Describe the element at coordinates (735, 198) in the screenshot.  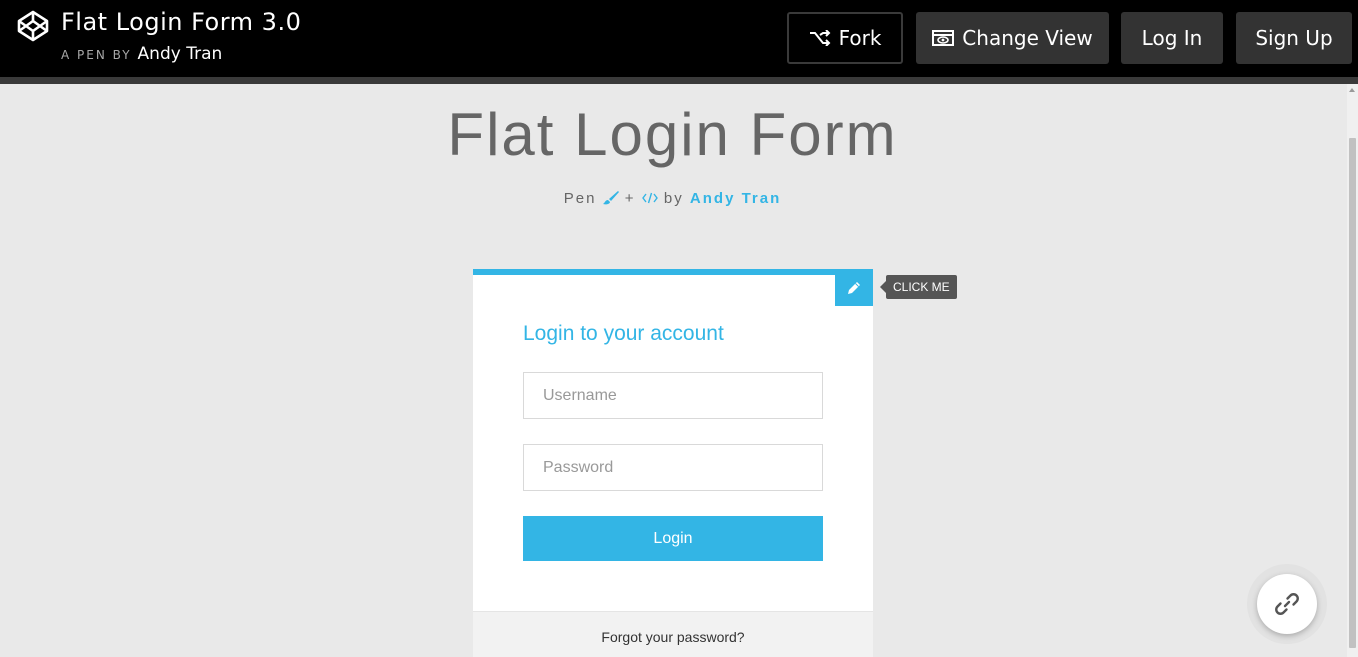
I see `subline-author-link: Andy Tran` at that location.